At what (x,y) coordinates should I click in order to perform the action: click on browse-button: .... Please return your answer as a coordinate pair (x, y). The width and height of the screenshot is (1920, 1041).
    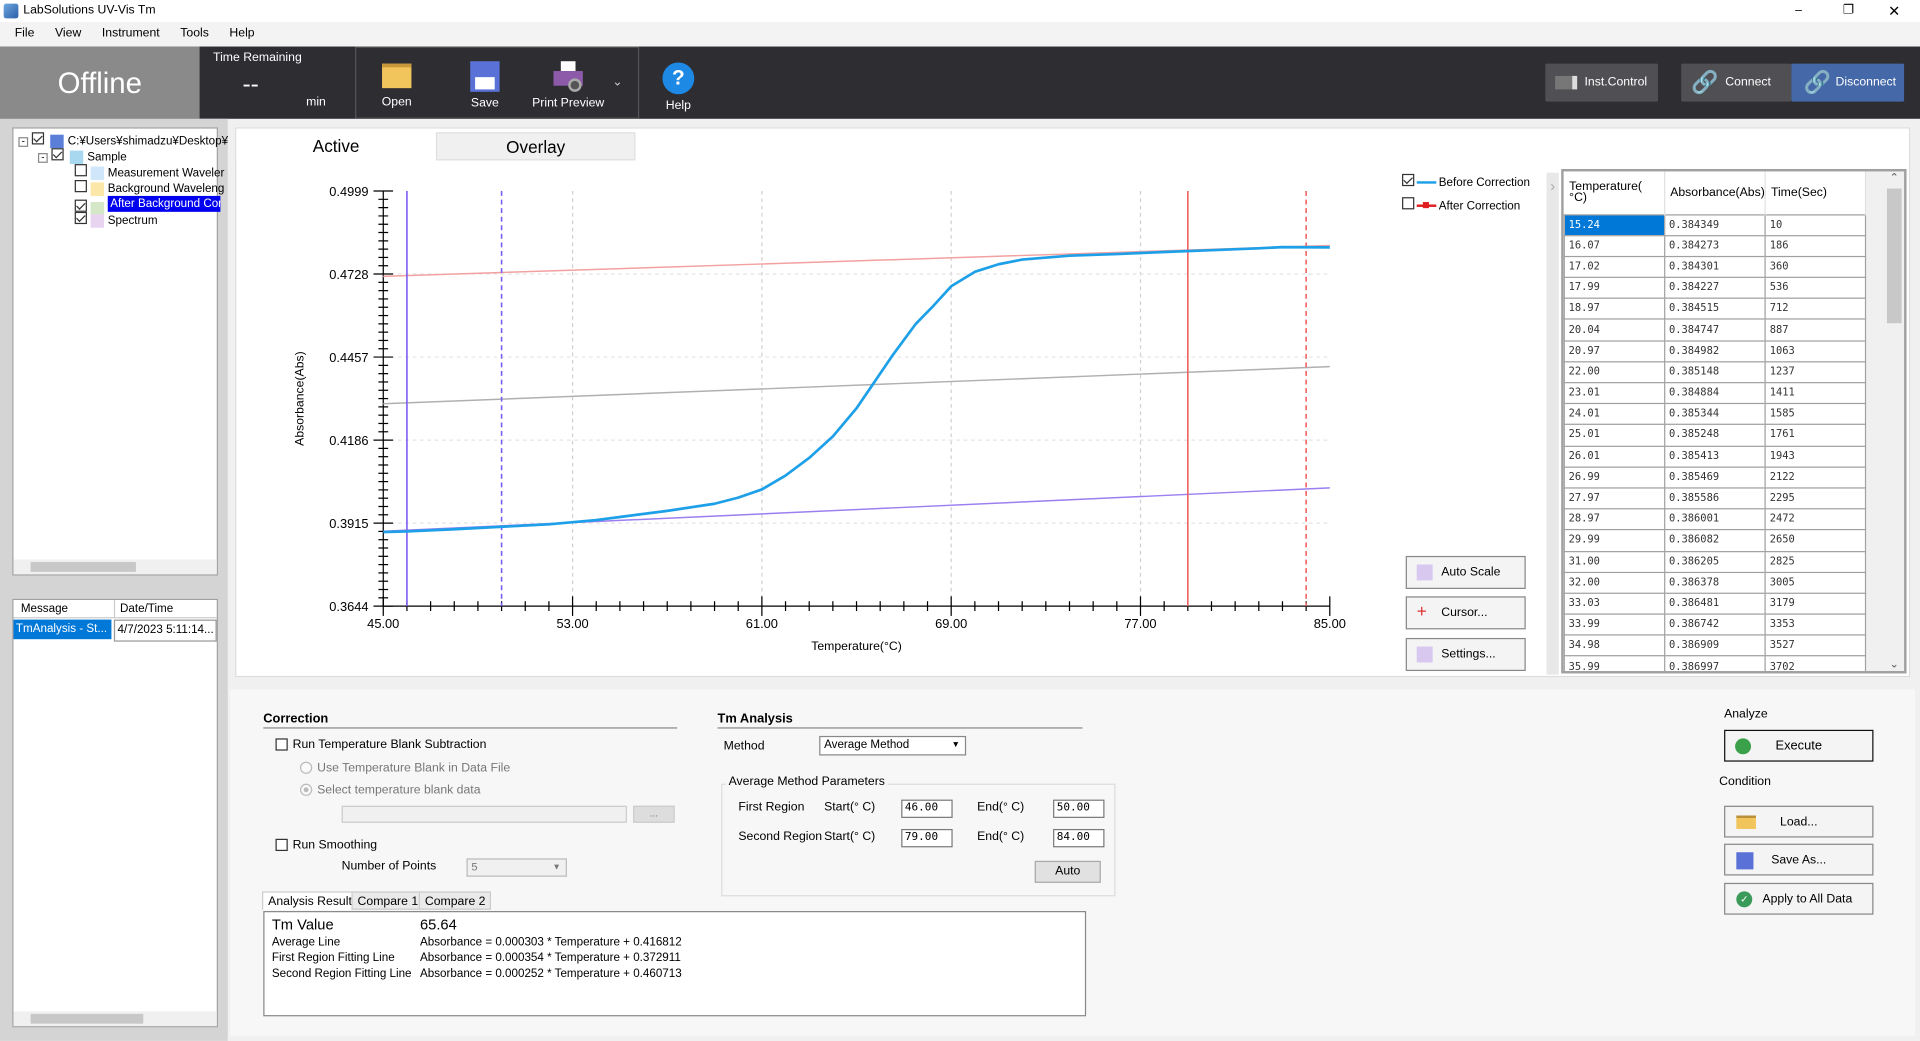
    Looking at the image, I should click on (654, 814).